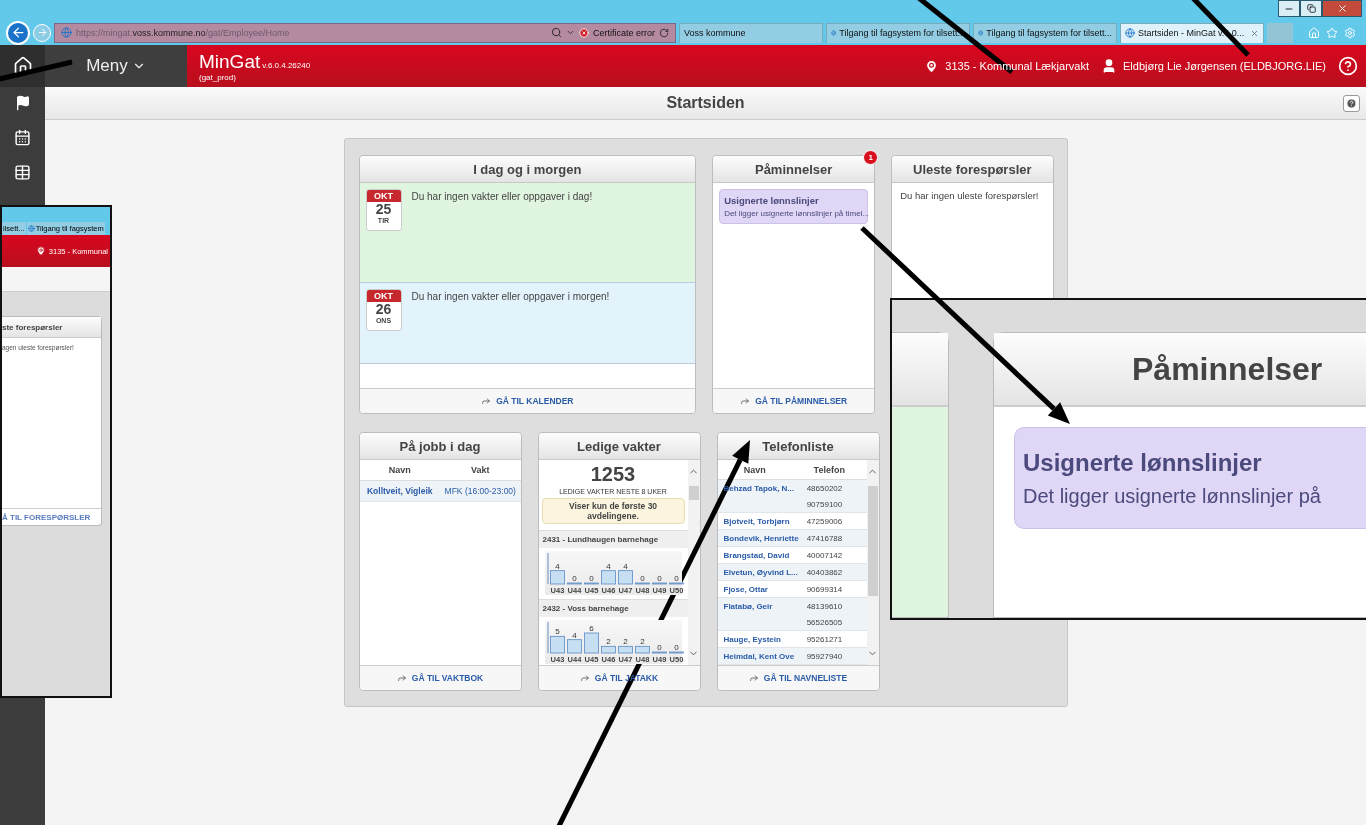 The width and height of the screenshot is (1366, 825). I want to click on house-icon, so click(22, 66).